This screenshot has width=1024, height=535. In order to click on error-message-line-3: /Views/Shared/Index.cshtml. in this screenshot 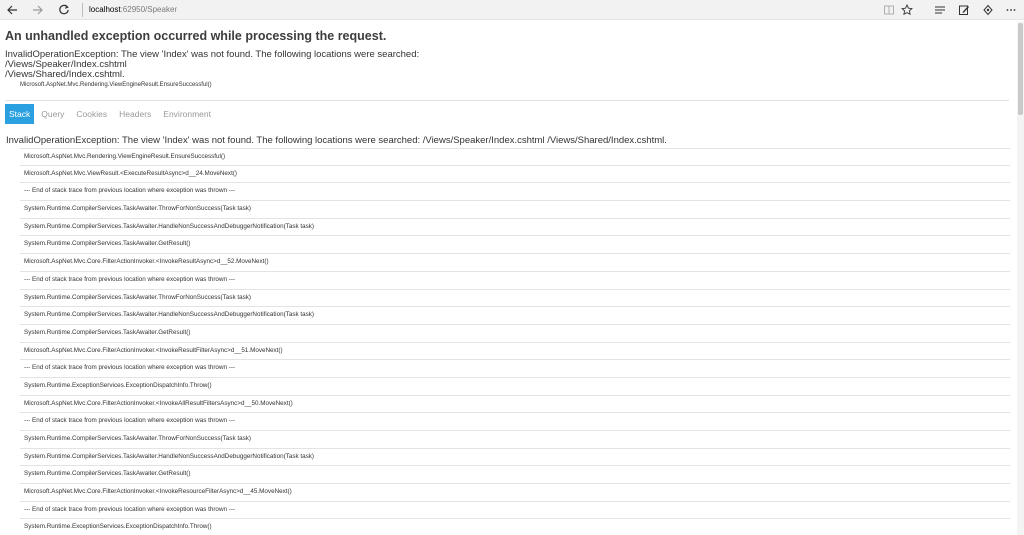, I will do `click(65, 74)`.